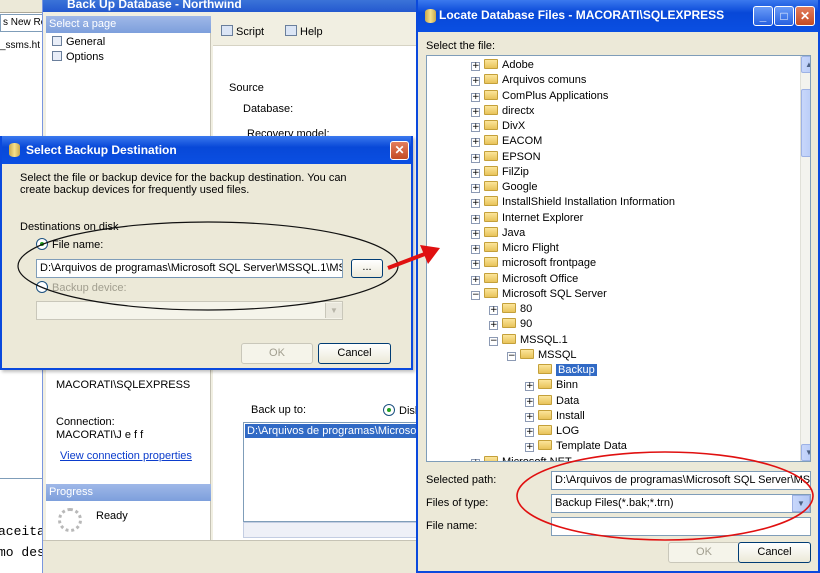 This screenshot has height=573, width=820. I want to click on tree-folder-item: + DivX, so click(498, 126).